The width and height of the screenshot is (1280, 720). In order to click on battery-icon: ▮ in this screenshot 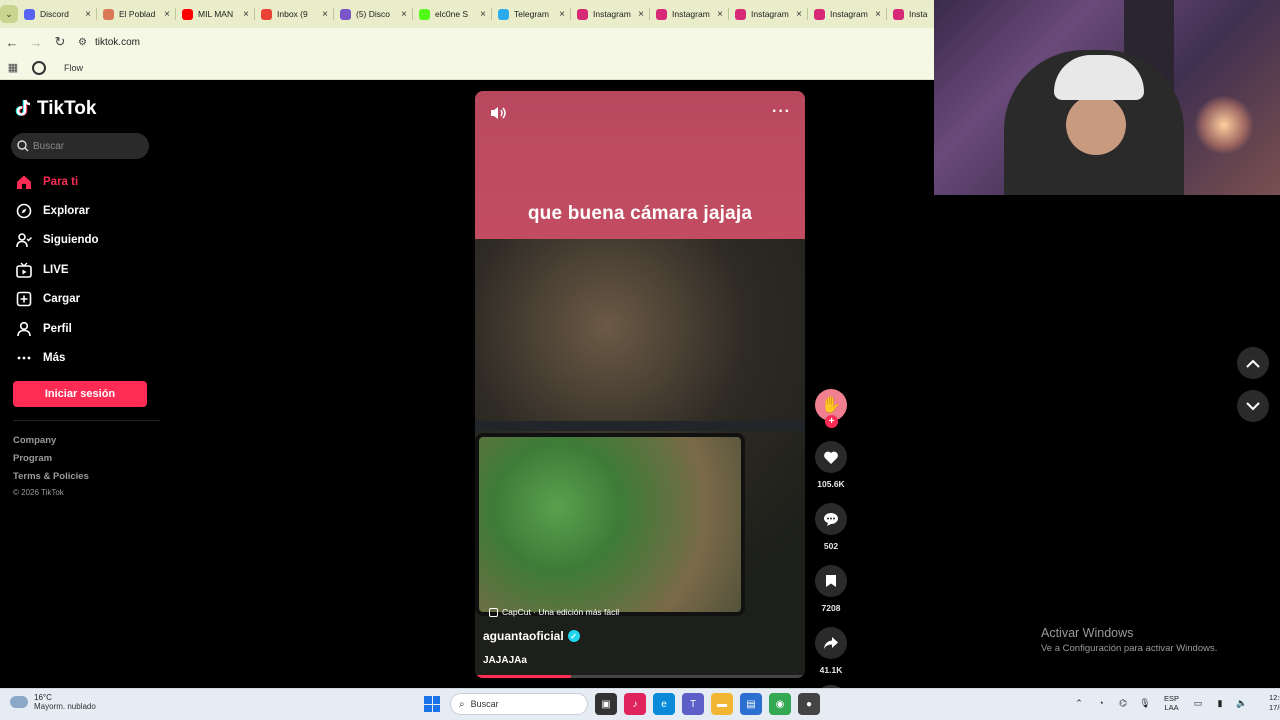, I will do `click(1220, 703)`.